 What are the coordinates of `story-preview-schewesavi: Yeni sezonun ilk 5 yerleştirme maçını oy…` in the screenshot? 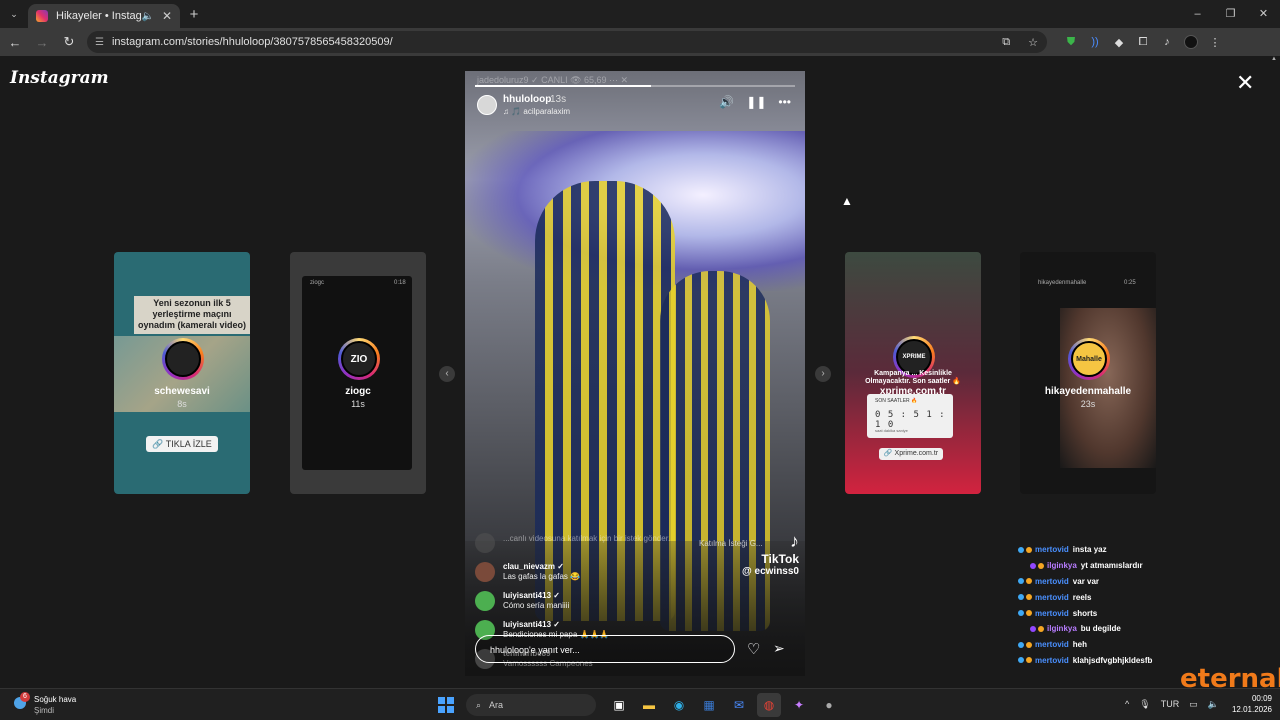 It's located at (182, 373).